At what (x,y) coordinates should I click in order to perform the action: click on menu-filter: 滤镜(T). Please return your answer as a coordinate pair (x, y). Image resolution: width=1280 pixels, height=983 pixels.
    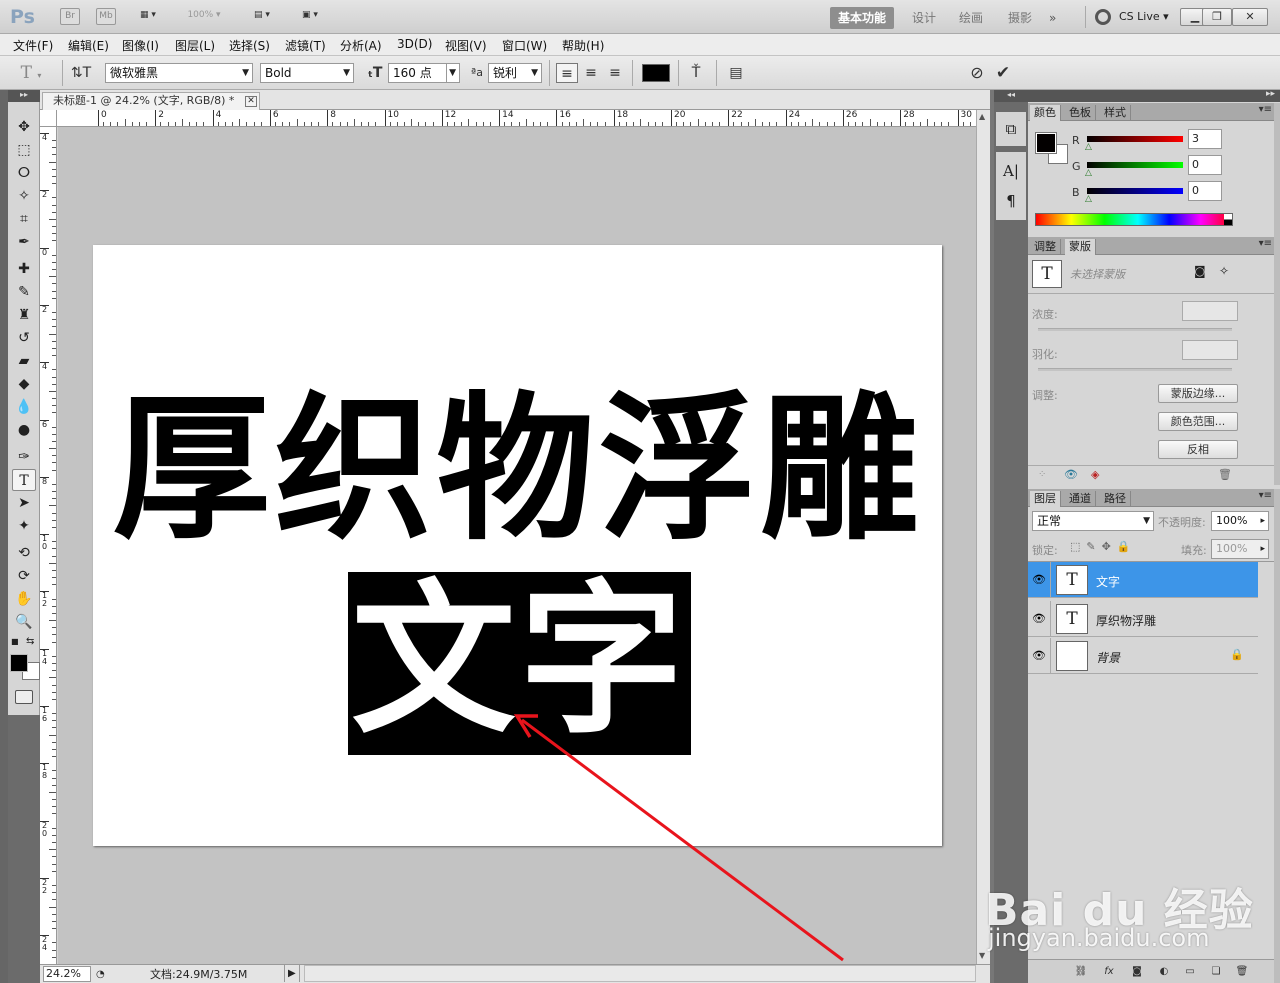
    Looking at the image, I should click on (305, 45).